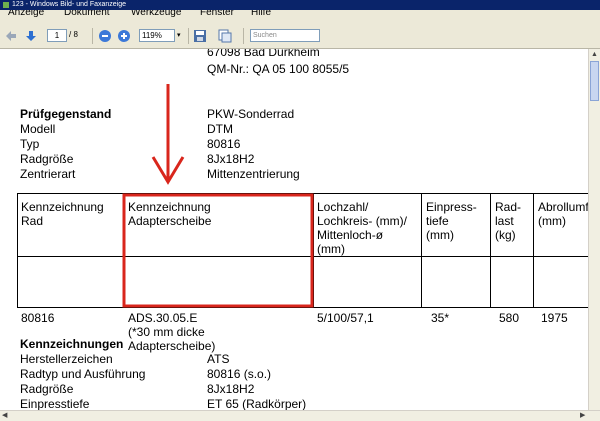 This screenshot has width=600, height=421. I want to click on menu-werkzeuge: Werkzeuge, so click(156, 14).